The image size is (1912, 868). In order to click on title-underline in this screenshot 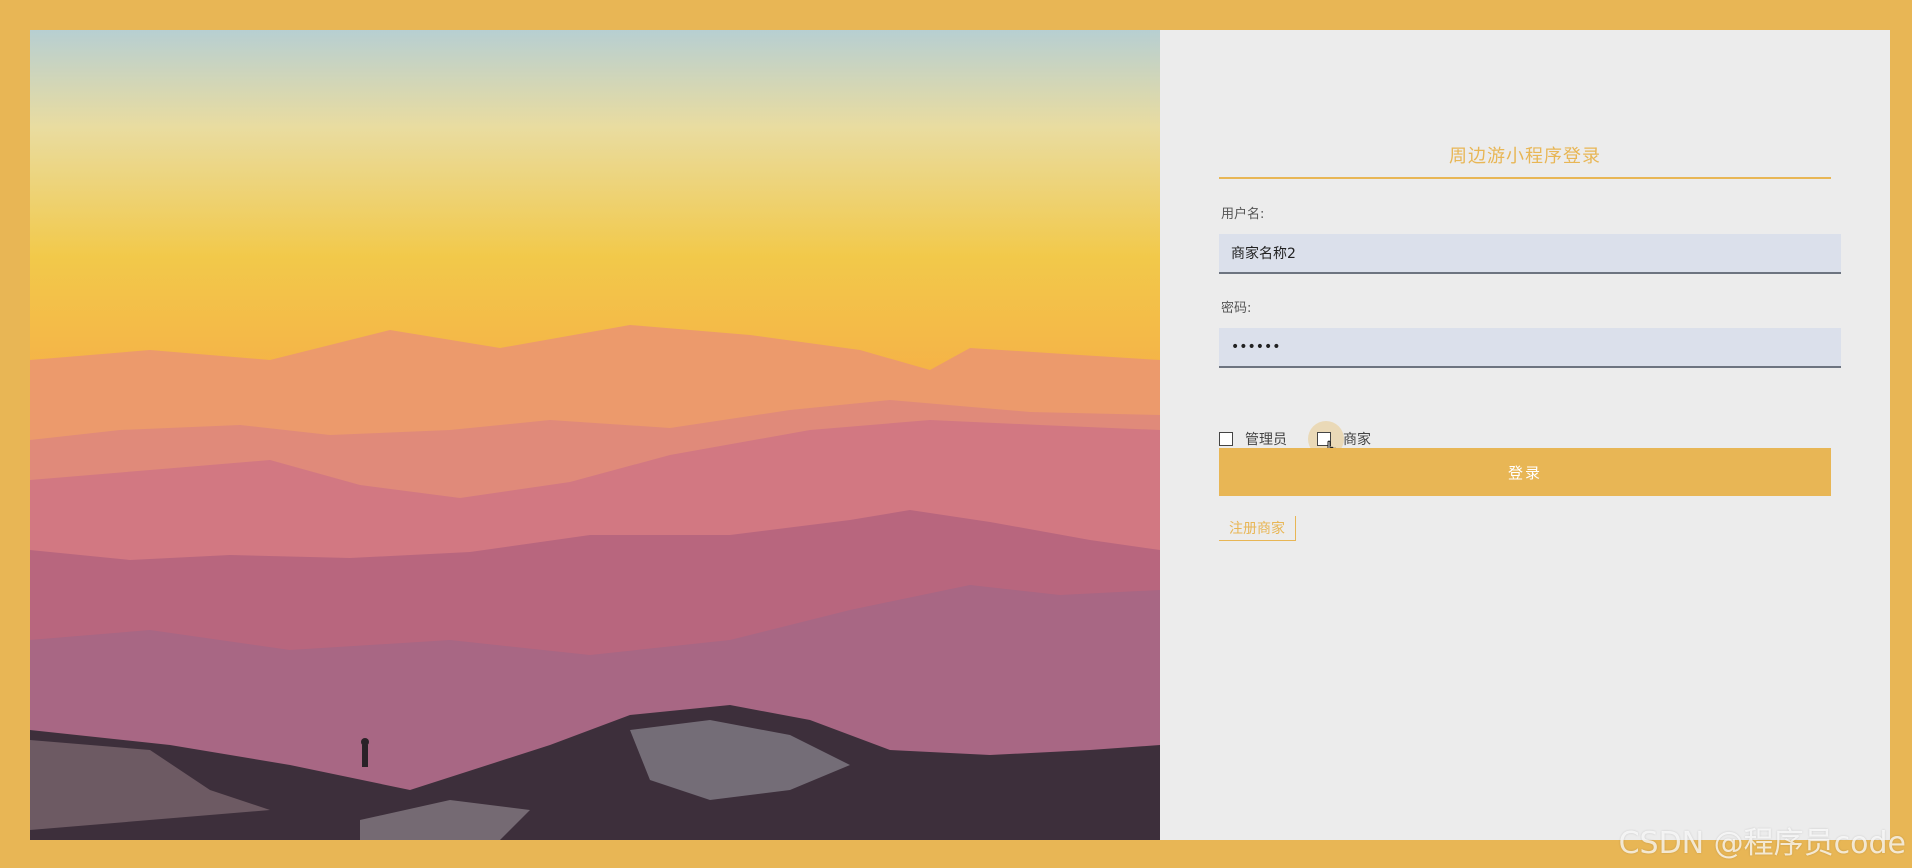, I will do `click(1525, 178)`.